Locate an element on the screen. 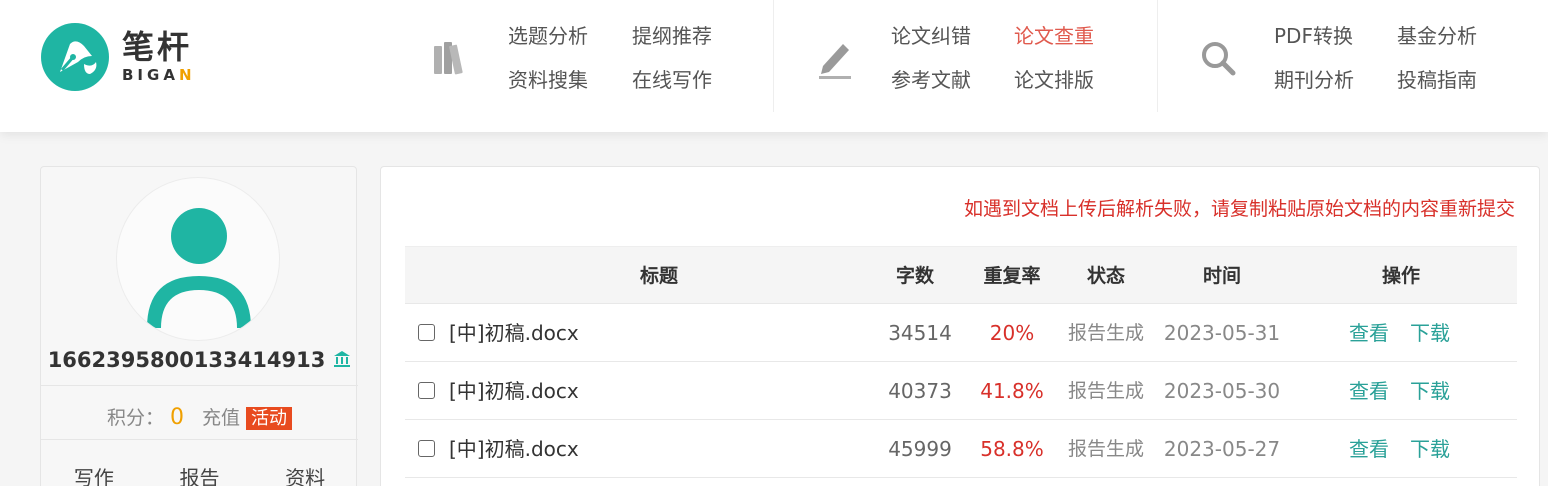  row-time: 2023-05-27 is located at coordinates (1222, 449).